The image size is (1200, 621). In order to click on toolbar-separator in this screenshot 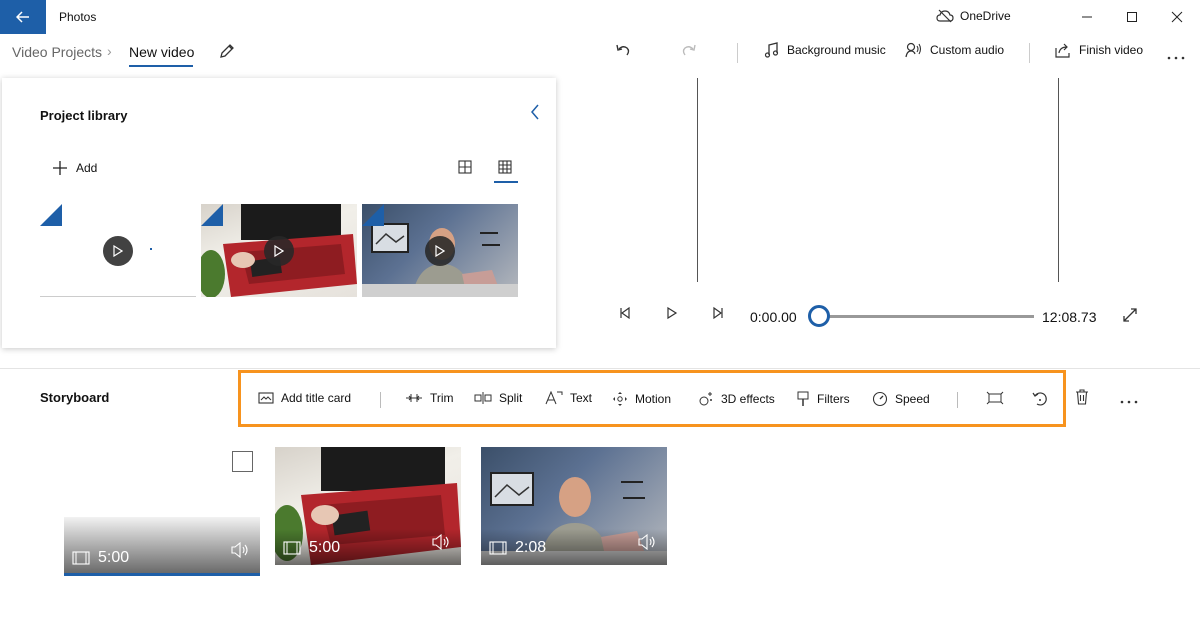, I will do `click(380, 400)`.